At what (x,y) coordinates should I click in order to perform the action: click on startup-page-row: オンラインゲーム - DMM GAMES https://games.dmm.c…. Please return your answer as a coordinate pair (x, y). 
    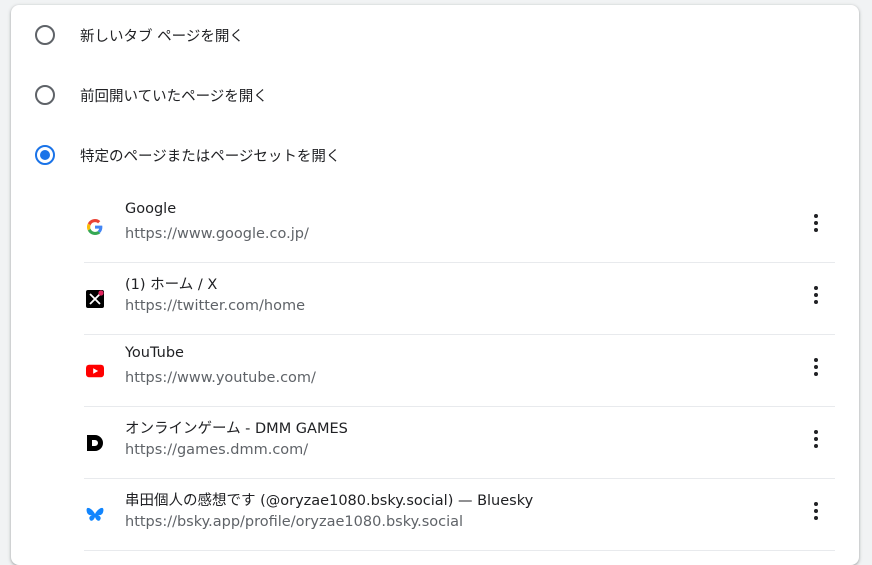
    Looking at the image, I should click on (459, 443).